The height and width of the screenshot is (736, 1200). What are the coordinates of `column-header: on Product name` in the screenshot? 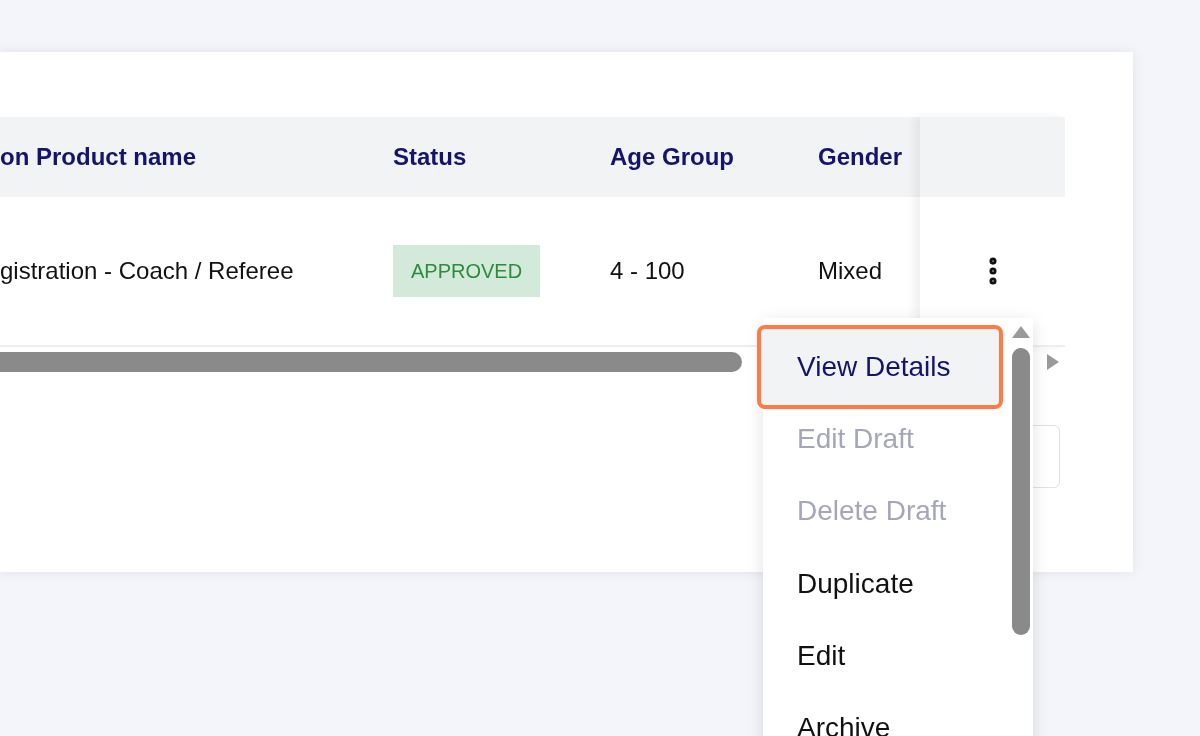 It's located at (98, 156).